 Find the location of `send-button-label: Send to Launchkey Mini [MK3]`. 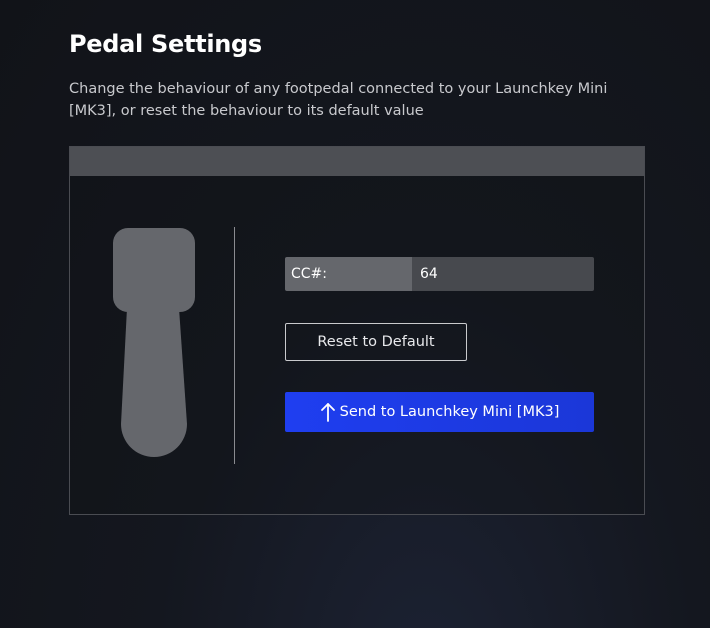

send-button-label: Send to Launchkey Mini [MK3] is located at coordinates (449, 412).